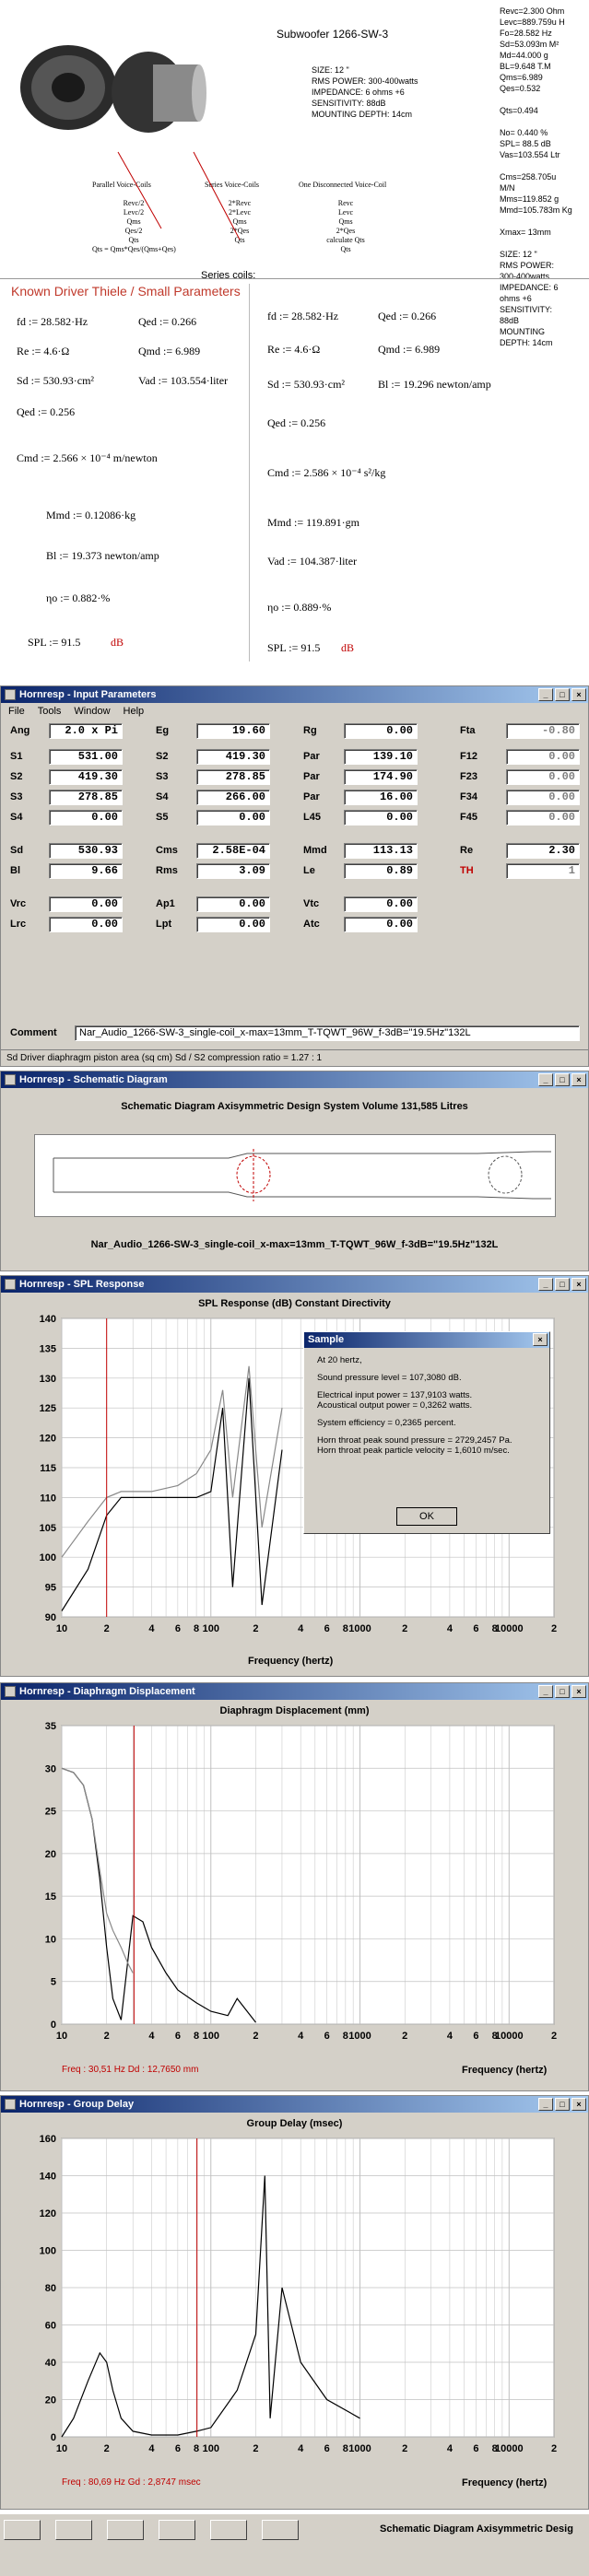 The height and width of the screenshot is (2576, 589). Describe the element at coordinates (543, 851) in the screenshot. I see `param-field: 2.30` at that location.